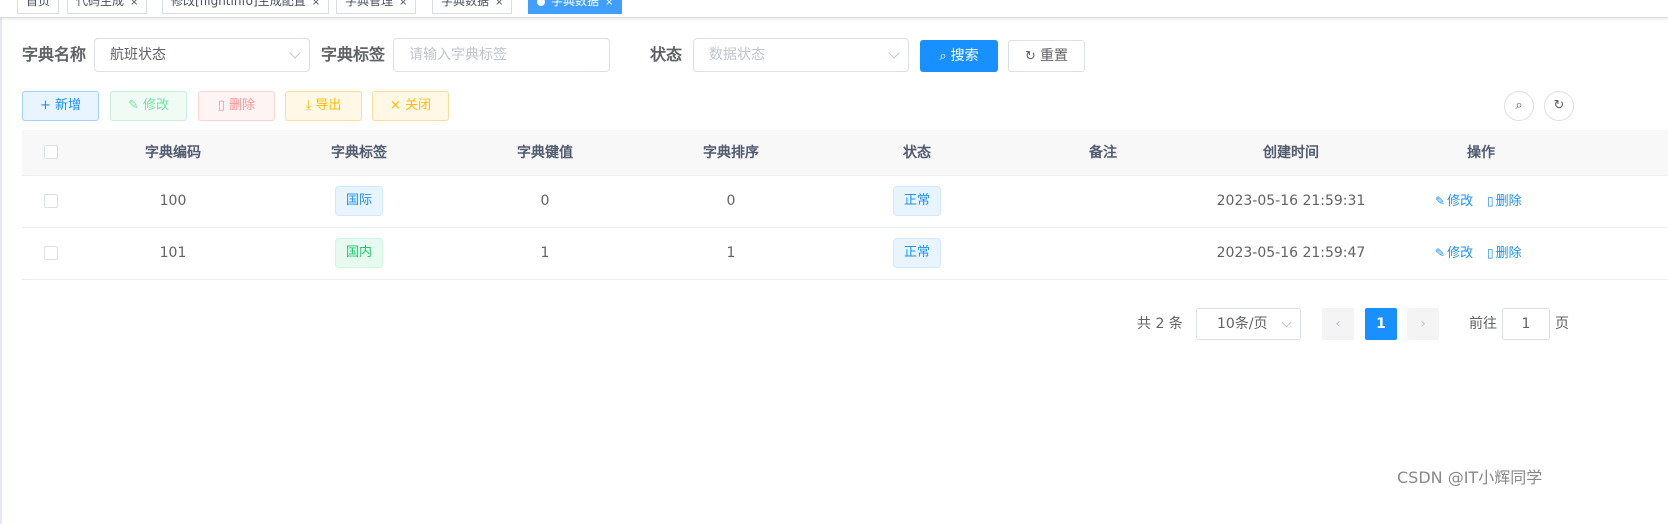 Image resolution: width=1668 pixels, height=524 pixels. I want to click on cell-dict-label: 国内, so click(359, 253).